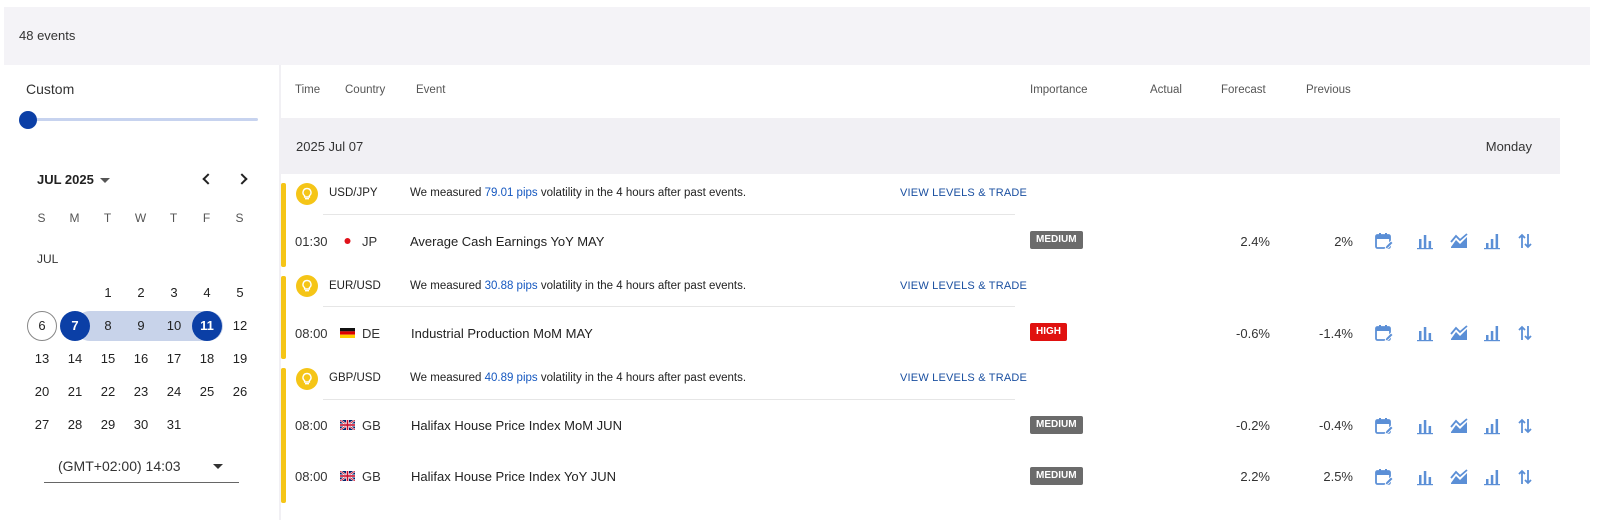 The width and height of the screenshot is (1600, 520). I want to click on calendar-day: 3, so click(174, 293).